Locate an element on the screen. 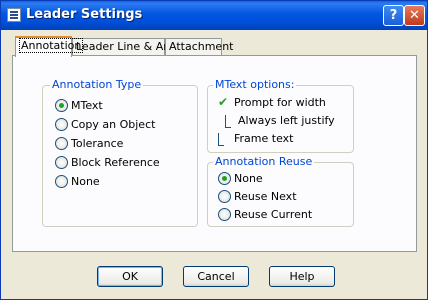 The image size is (428, 300). mtext-options-title: MText options: is located at coordinates (255, 84).